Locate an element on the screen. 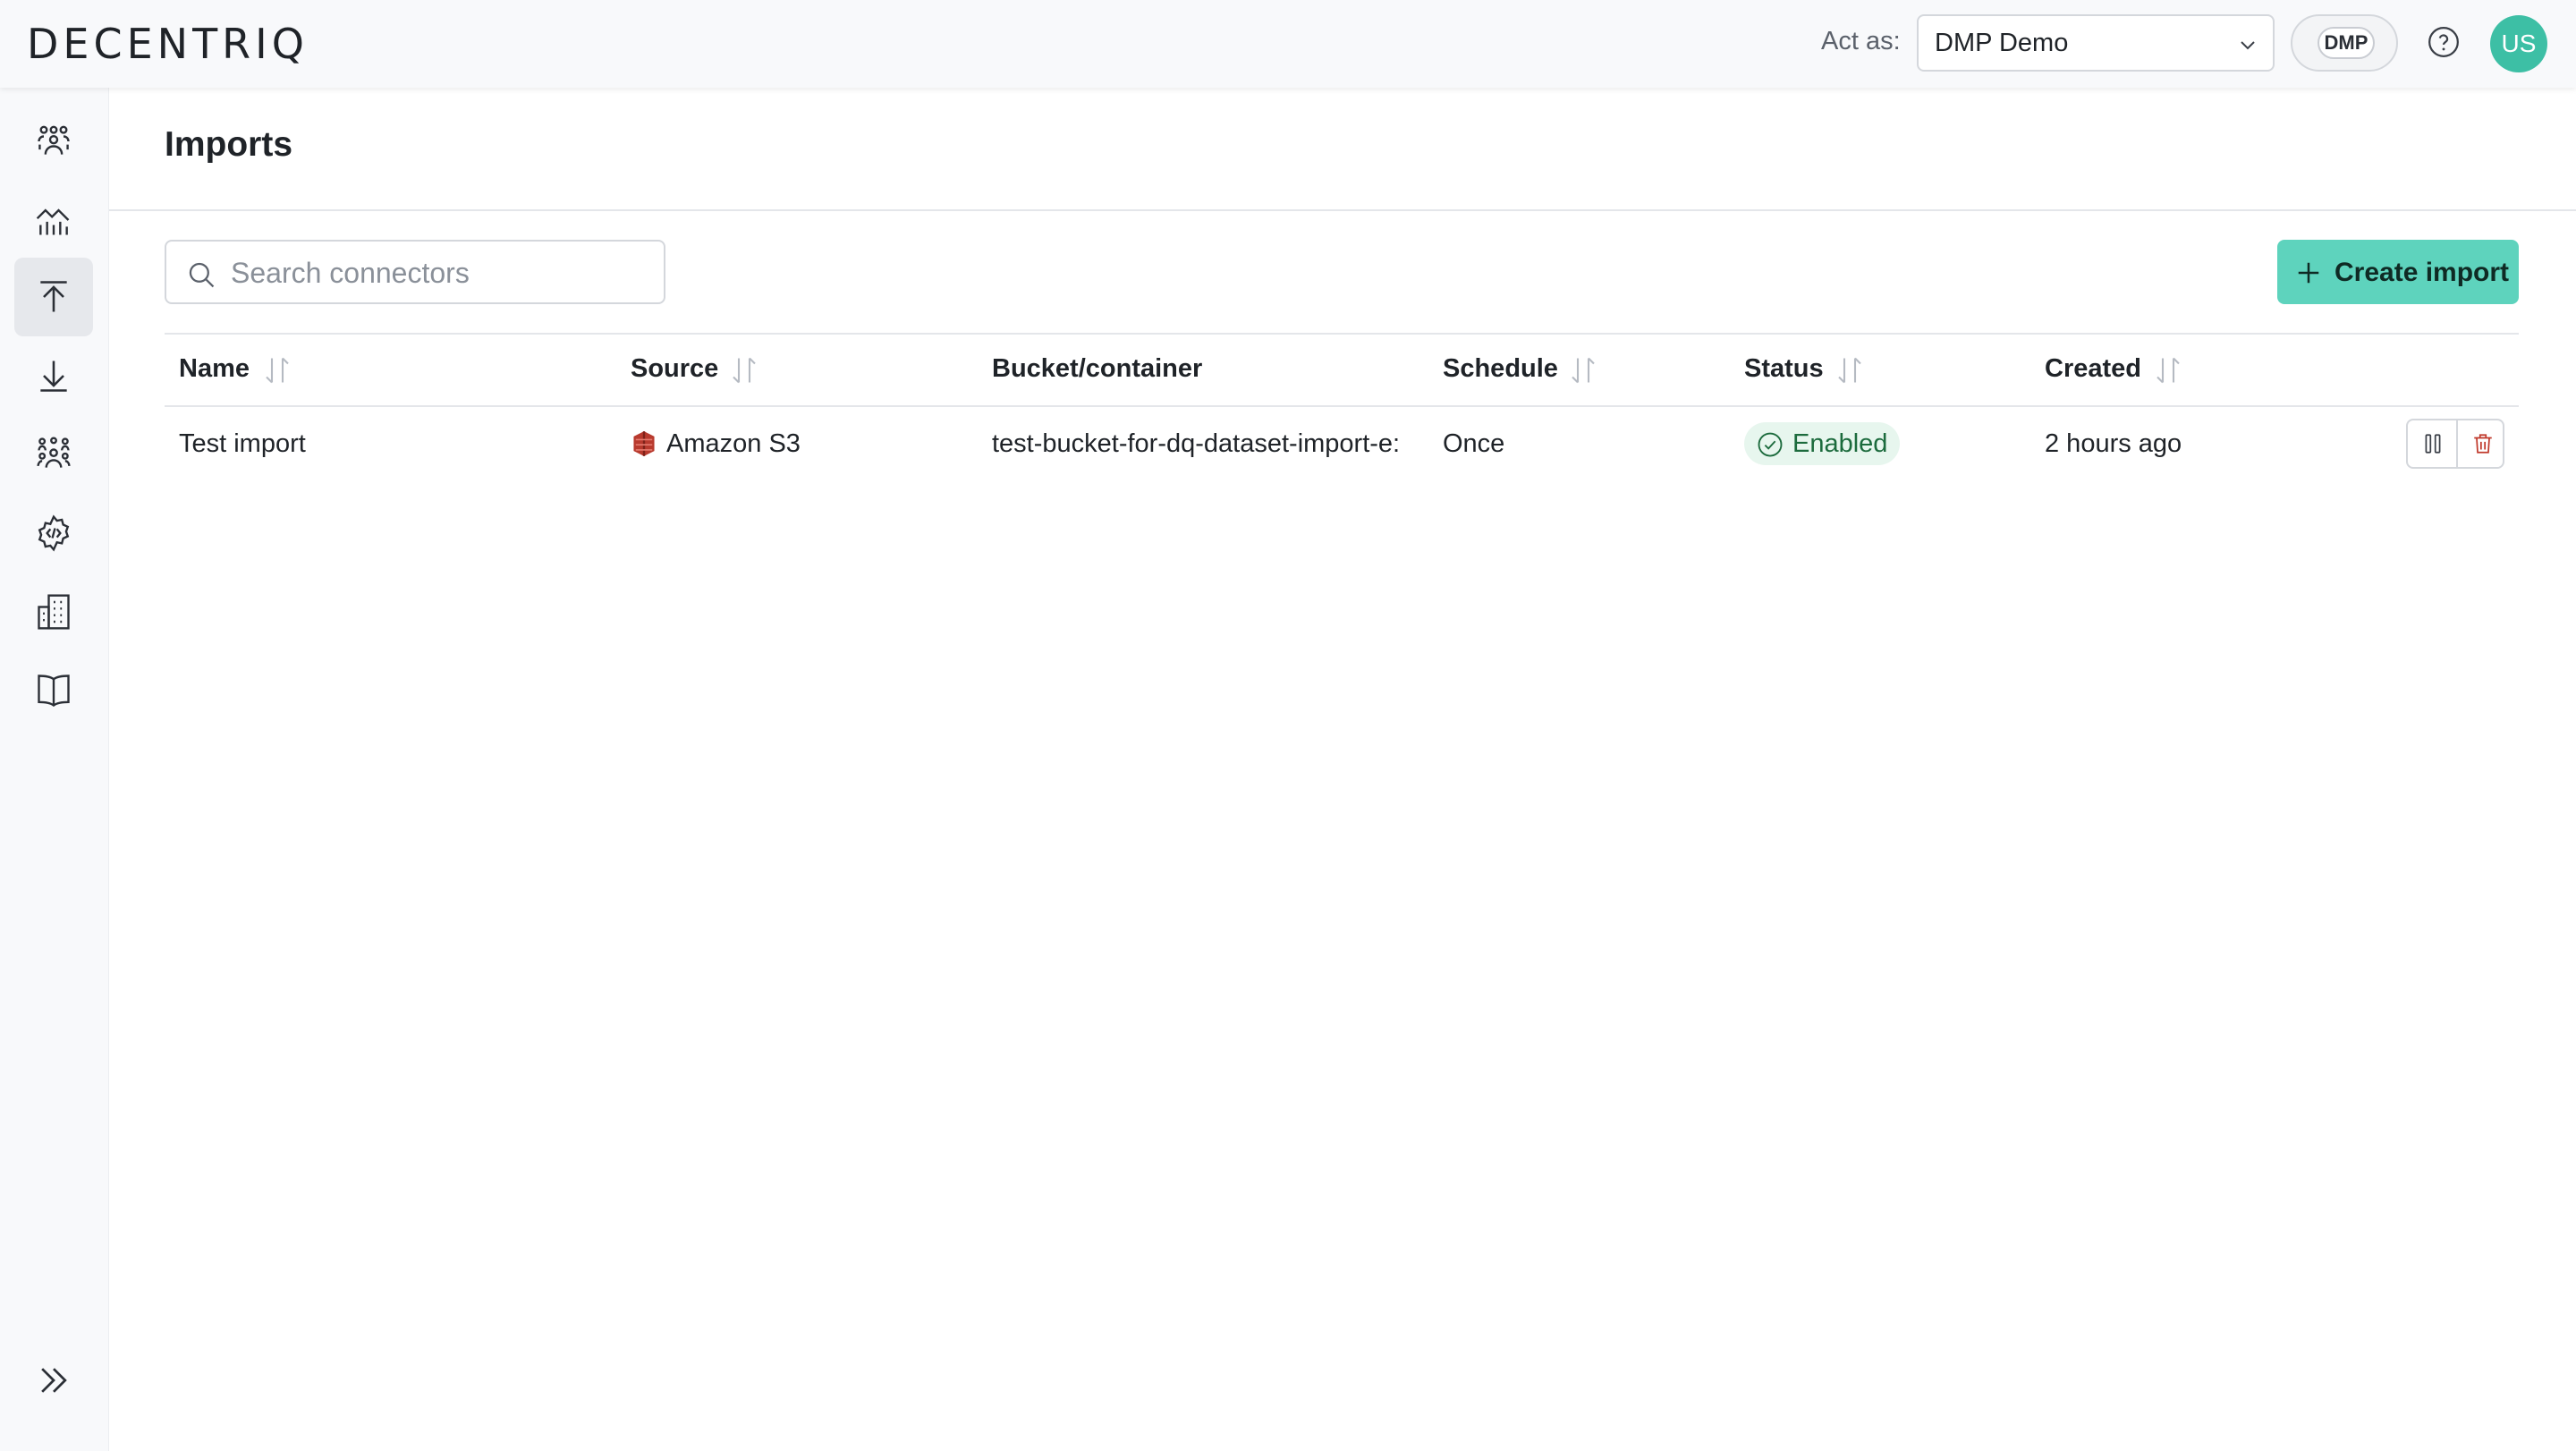 The image size is (2576, 1451). audiences-icon is located at coordinates (54, 452).